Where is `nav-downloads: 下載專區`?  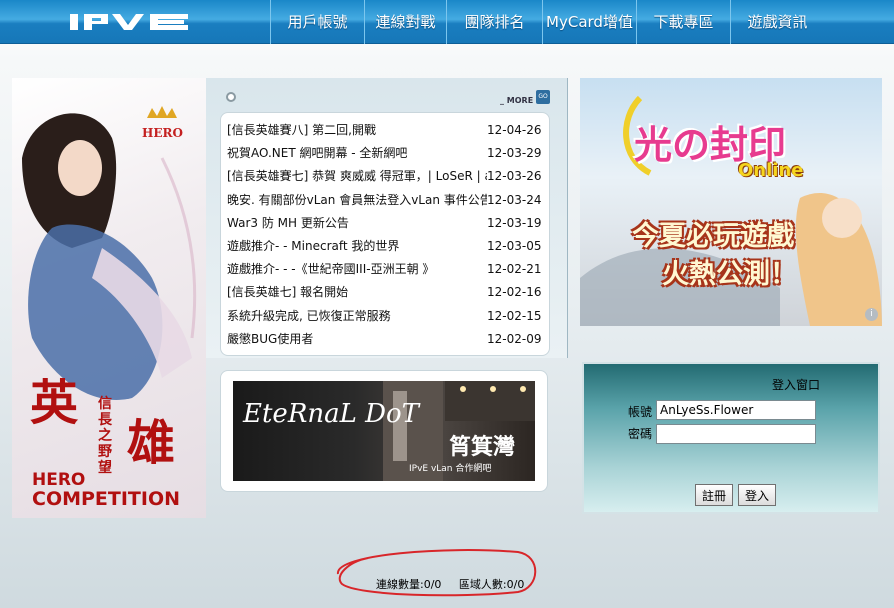 nav-downloads: 下載專區 is located at coordinates (683, 22).